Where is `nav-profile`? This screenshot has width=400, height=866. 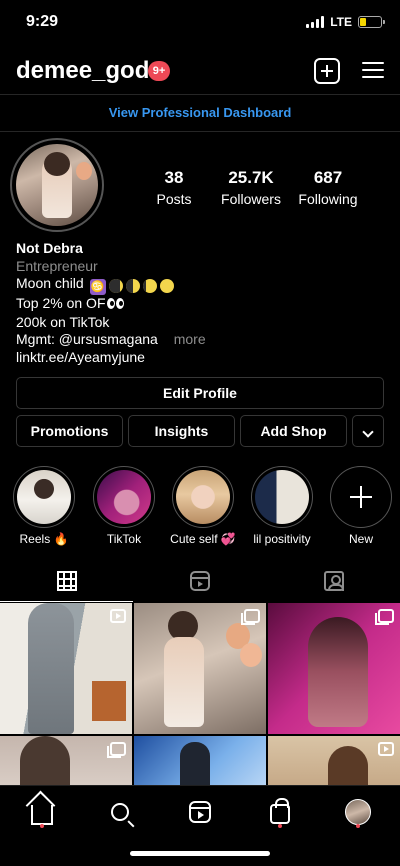
nav-profile is located at coordinates (358, 812).